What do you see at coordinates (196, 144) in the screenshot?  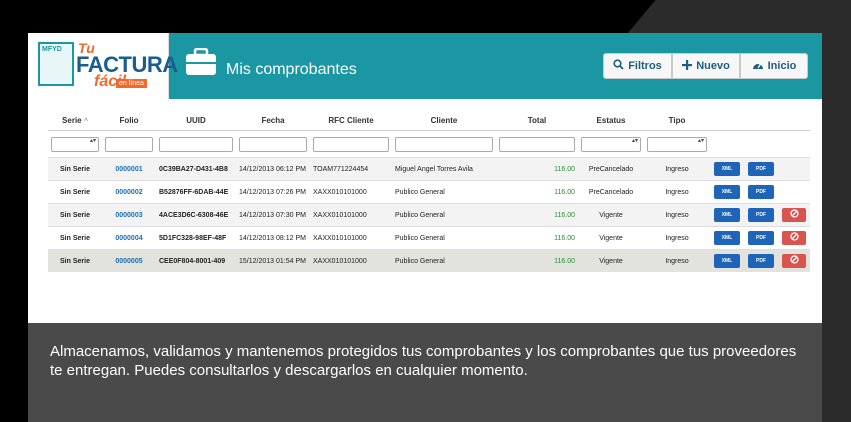 I see `uuid-filter-input` at bounding box center [196, 144].